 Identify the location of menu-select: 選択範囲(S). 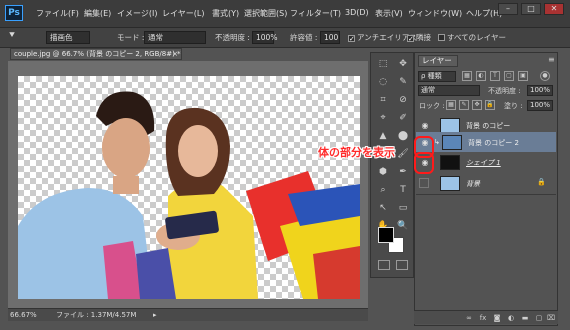
(265, 13).